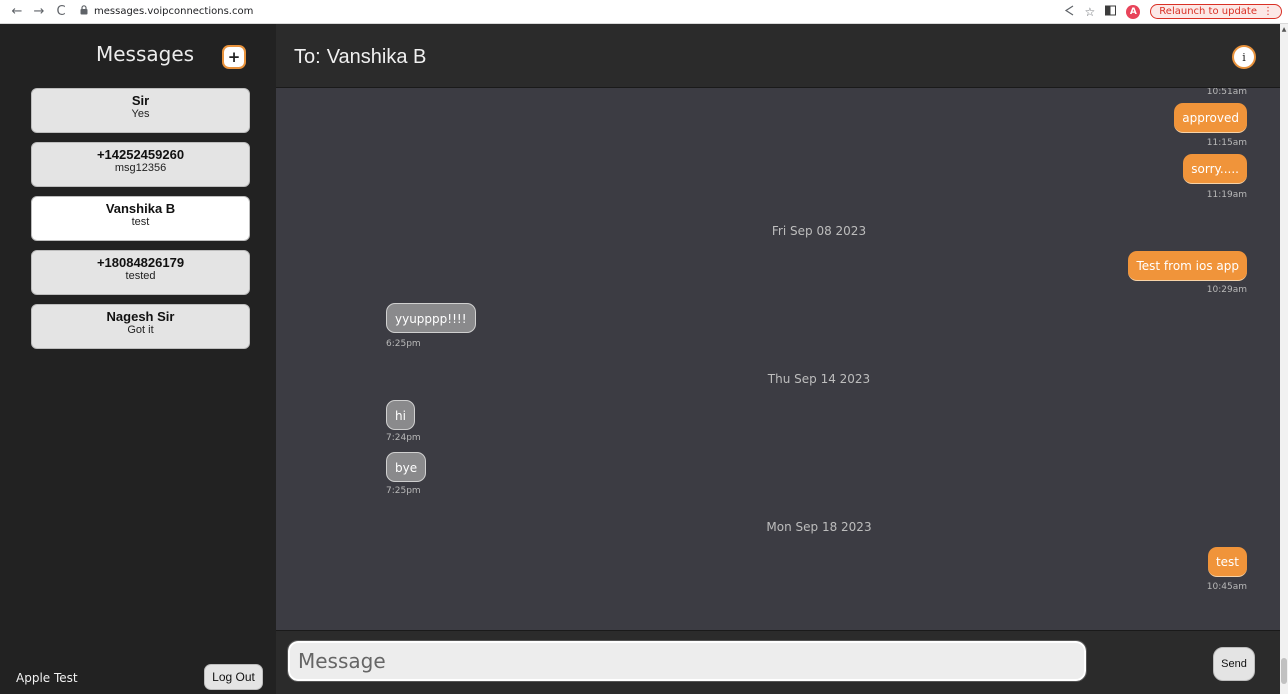 The width and height of the screenshot is (1288, 694). What do you see at coordinates (1234, 664) in the screenshot?
I see `send-button: Send` at bounding box center [1234, 664].